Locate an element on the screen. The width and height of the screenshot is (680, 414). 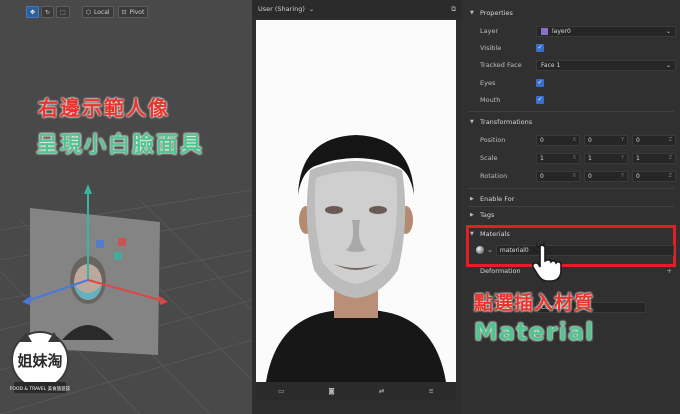
add-icon: + is located at coordinates (669, 271).